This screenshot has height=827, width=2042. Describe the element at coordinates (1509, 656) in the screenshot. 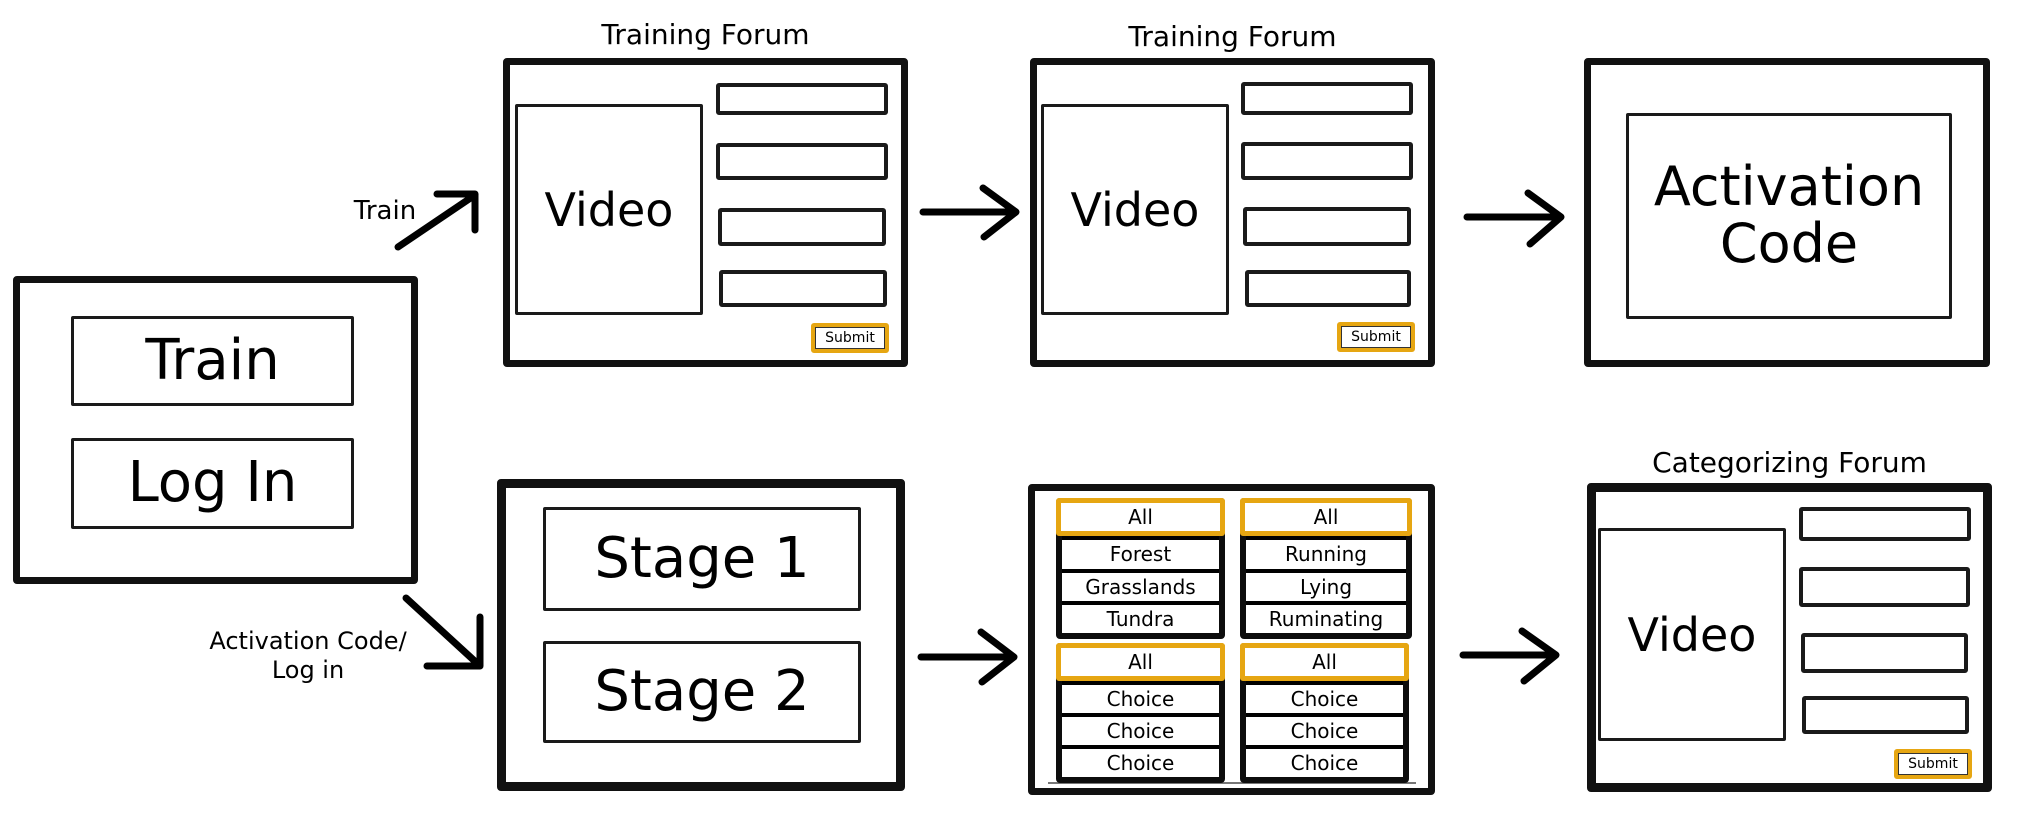

I see `arrow-filter-to-categorizing` at that location.